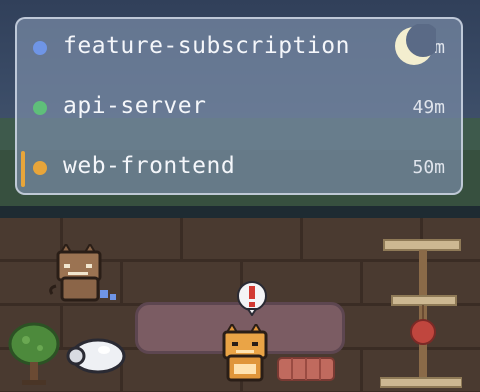 This screenshot has width=480, height=392. I want to click on sleeping-sheep, so click(96, 356).